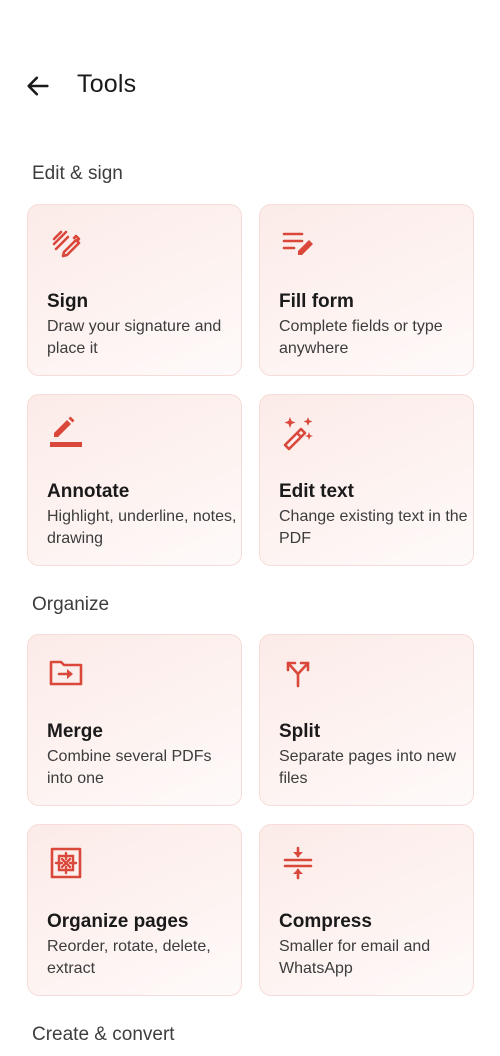  Describe the element at coordinates (366, 720) in the screenshot. I see `tool-card-split: Split Separate pages into new files` at that location.